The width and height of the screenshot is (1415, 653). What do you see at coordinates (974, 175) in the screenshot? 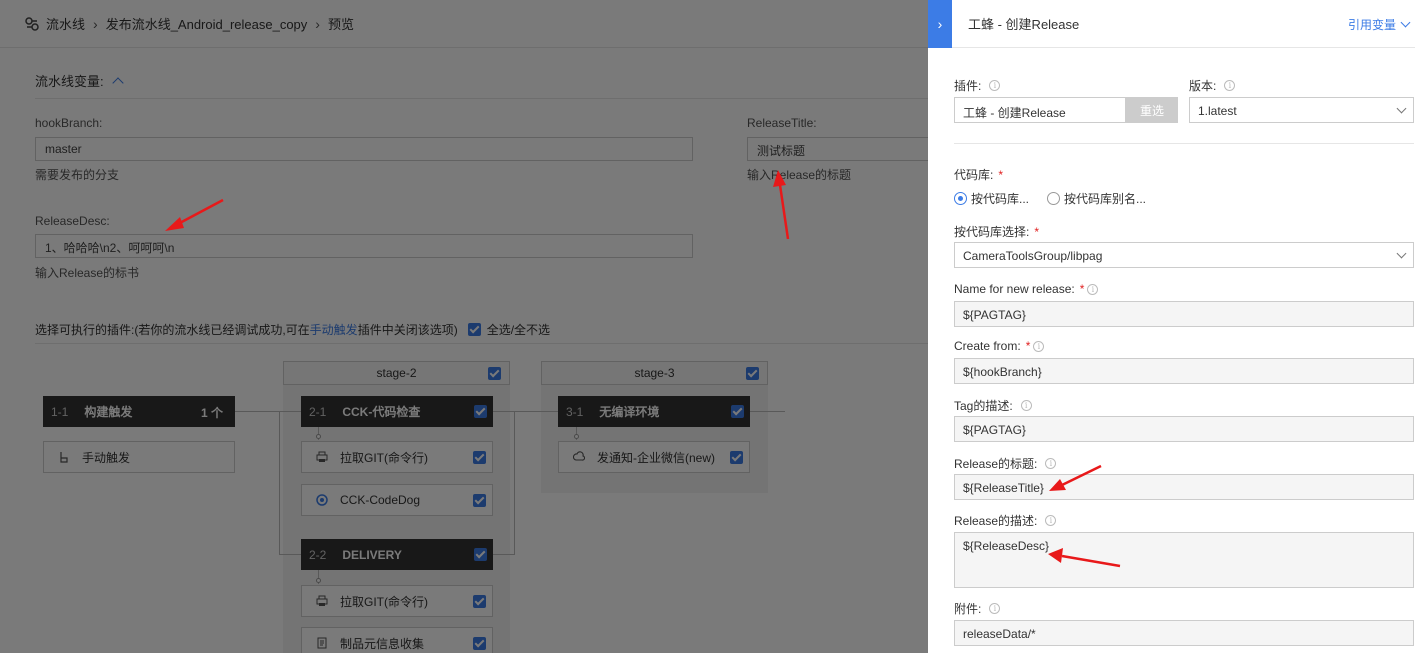
I see `repo-label-text: 代码库:` at bounding box center [974, 175].